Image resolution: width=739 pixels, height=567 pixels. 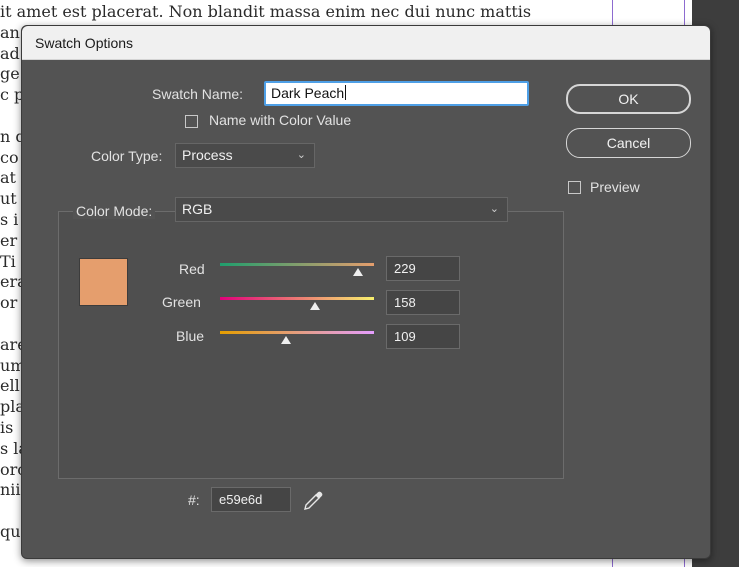 I want to click on cancel-button: Cancel, so click(x=628, y=143).